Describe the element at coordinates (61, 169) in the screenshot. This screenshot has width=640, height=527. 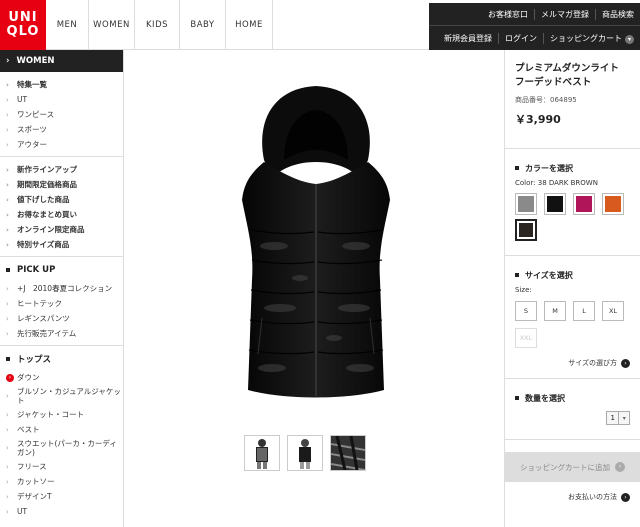
I see `sidebar-item-new-lineup: › 新作ラインアップ` at that location.